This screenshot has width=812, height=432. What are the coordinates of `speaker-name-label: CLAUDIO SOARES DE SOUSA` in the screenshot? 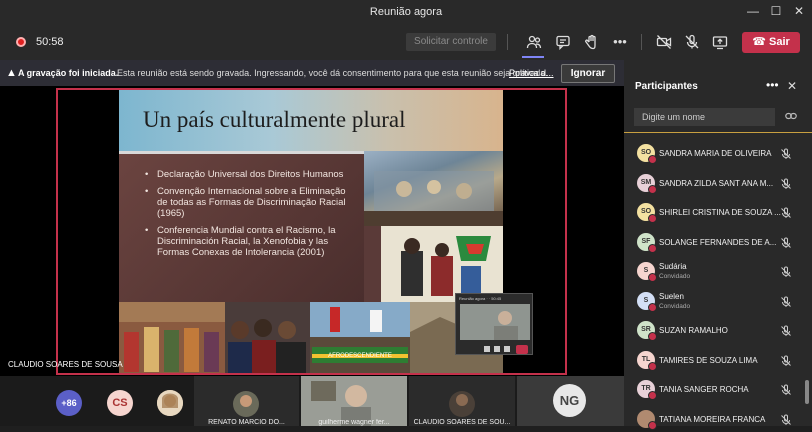 It's located at (65, 364).